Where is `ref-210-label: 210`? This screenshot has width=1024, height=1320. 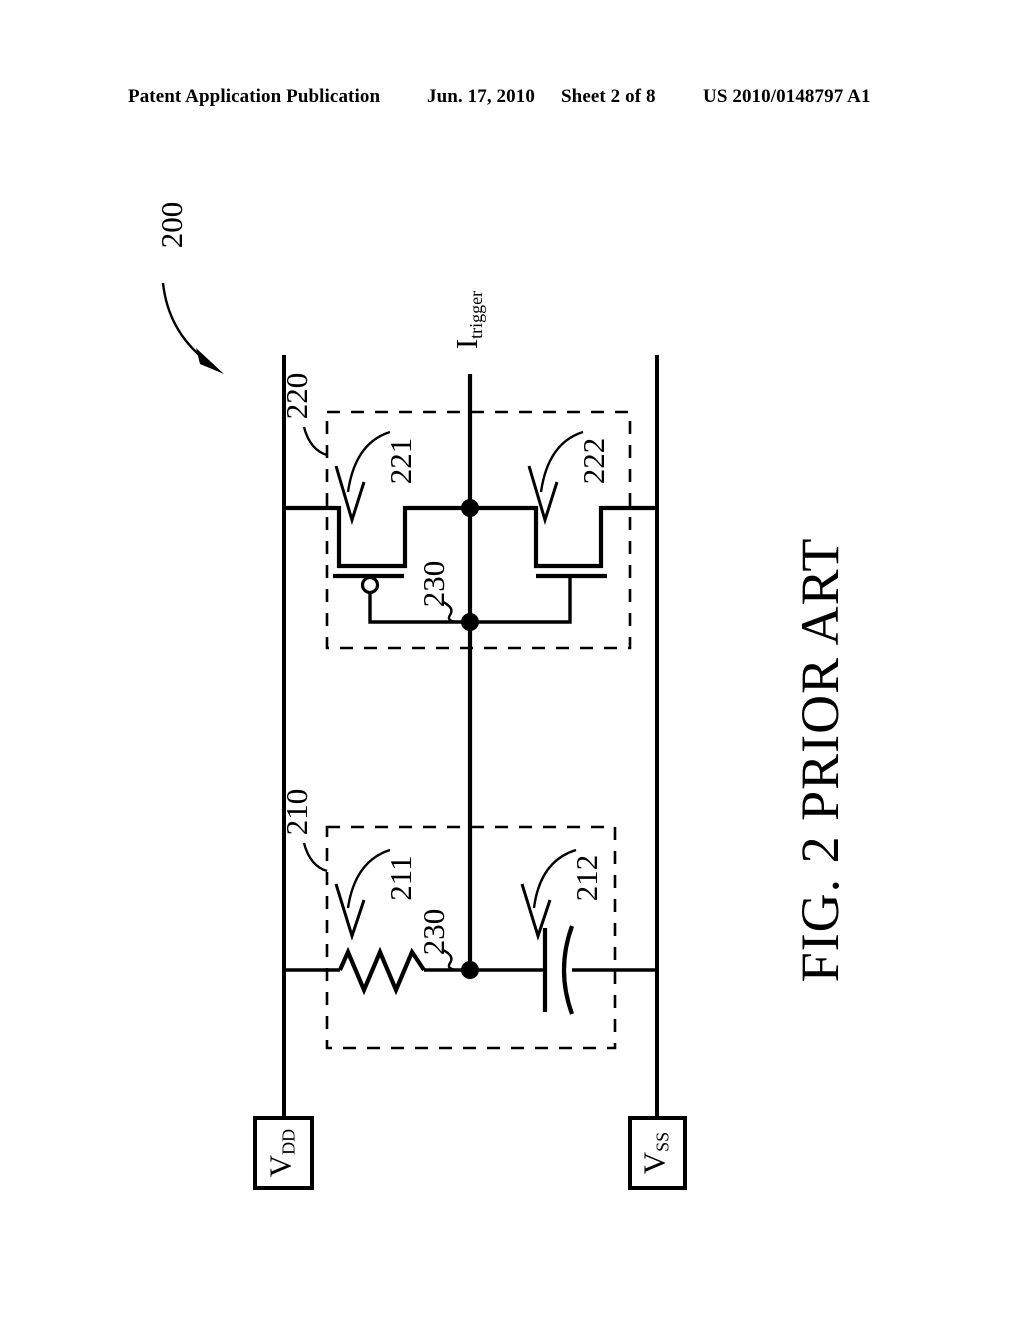
ref-210-label: 210 is located at coordinates (296, 812).